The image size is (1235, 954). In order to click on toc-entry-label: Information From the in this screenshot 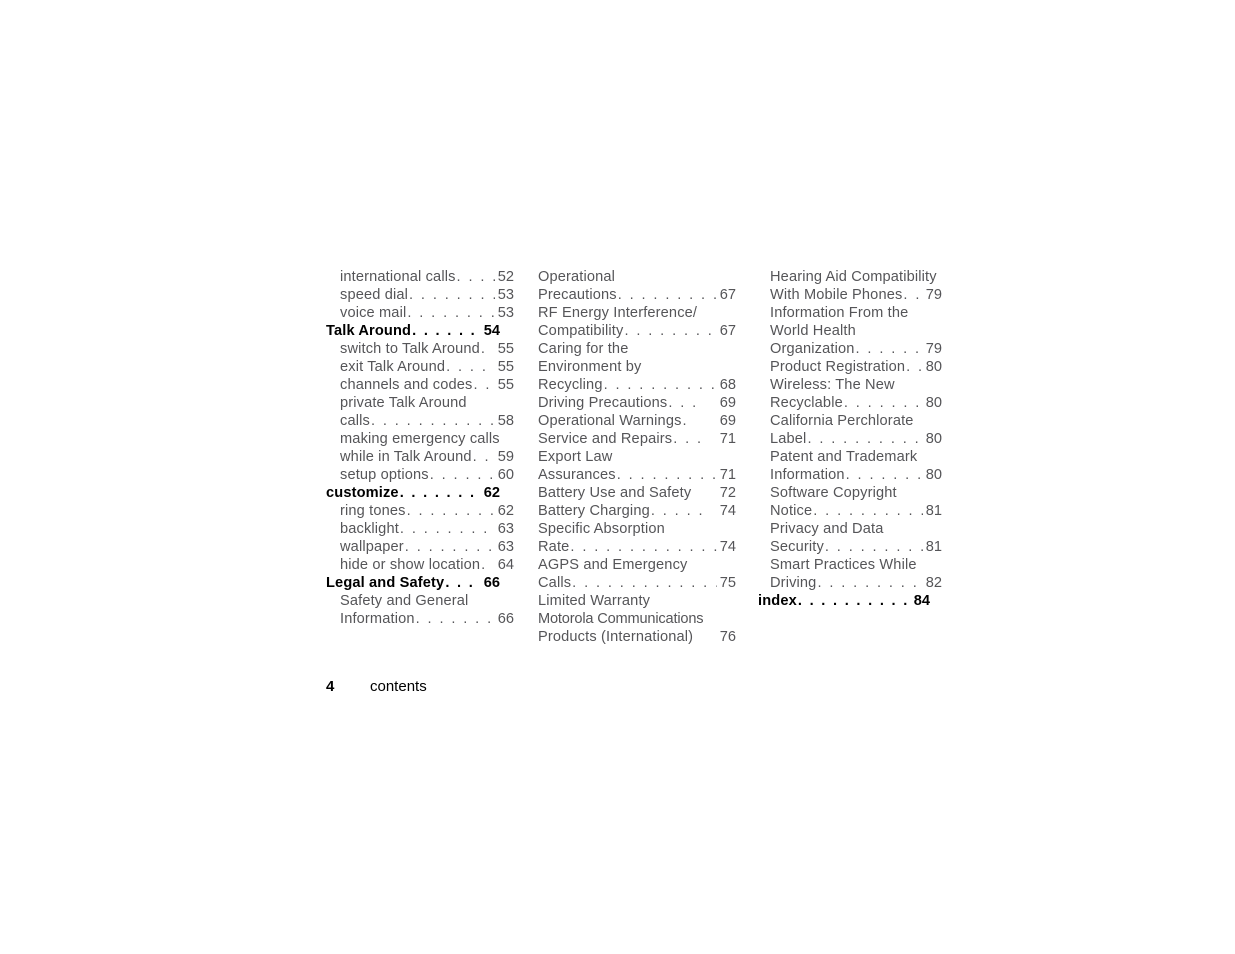, I will do `click(839, 313)`.